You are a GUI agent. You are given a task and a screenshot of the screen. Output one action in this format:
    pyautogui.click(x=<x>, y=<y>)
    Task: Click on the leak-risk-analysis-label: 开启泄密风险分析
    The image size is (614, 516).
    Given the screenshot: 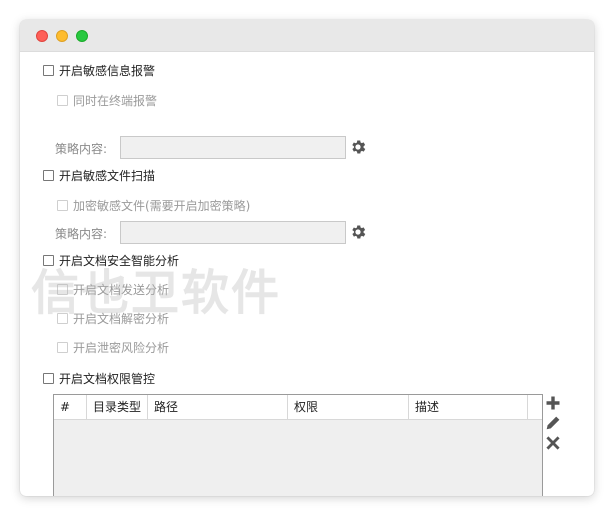 What is the action you would take?
    pyautogui.click(x=121, y=347)
    